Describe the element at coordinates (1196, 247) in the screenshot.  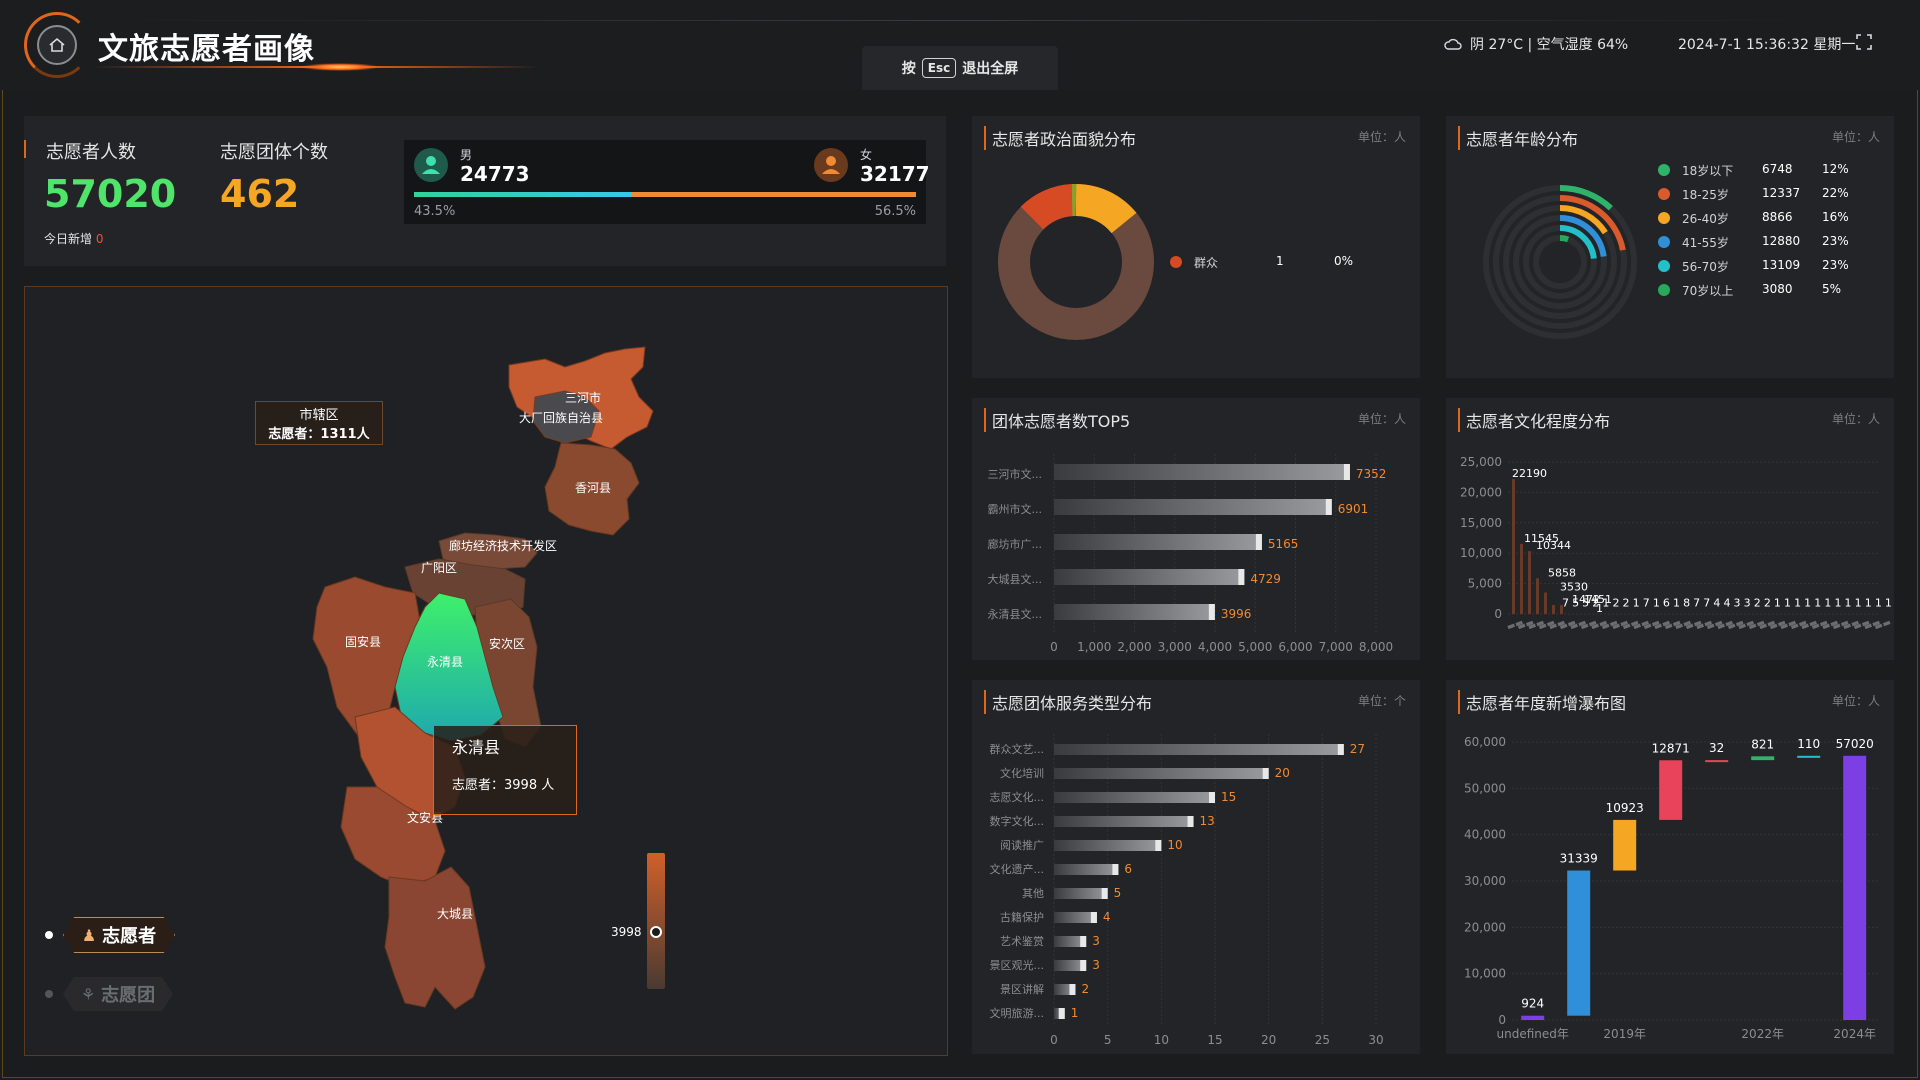
I see `political-donut` at that location.